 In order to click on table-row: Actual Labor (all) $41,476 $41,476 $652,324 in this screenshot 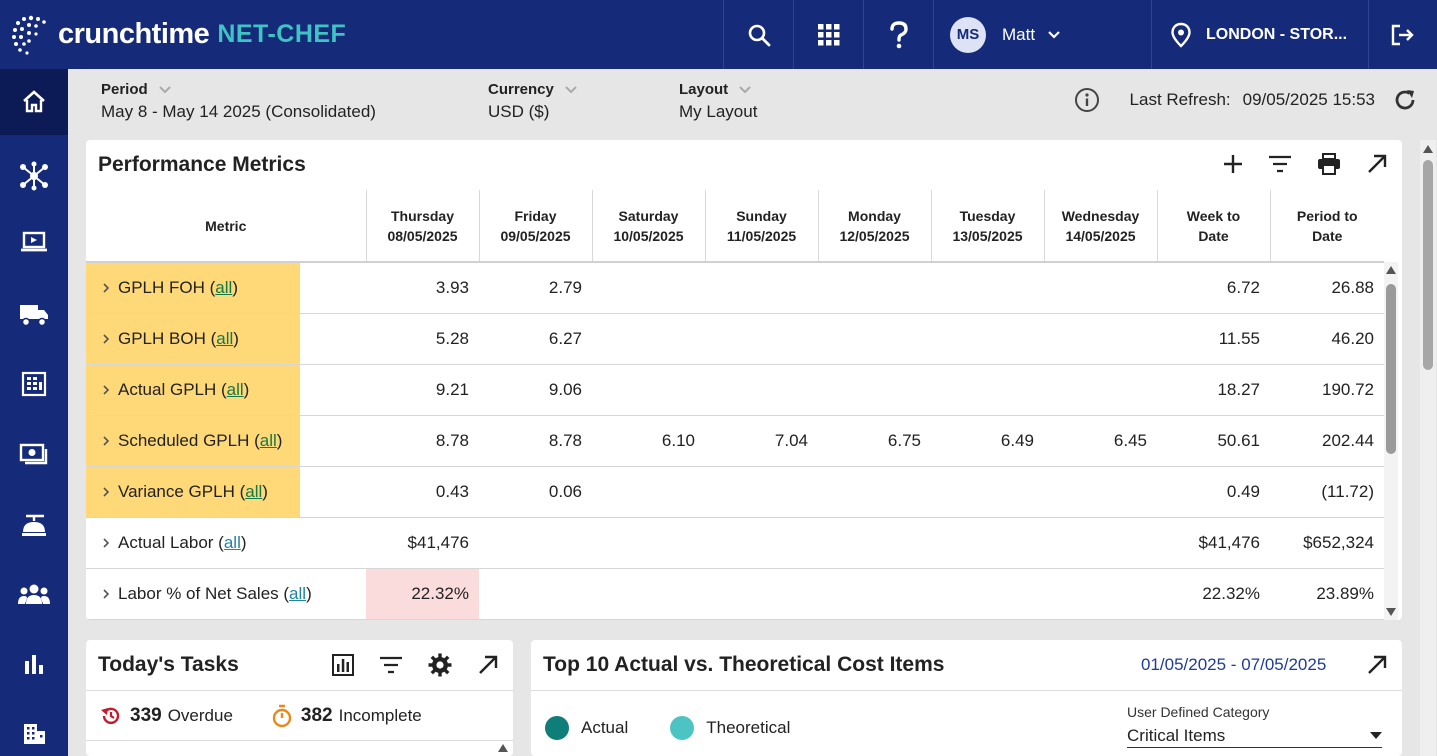, I will do `click(735, 543)`.